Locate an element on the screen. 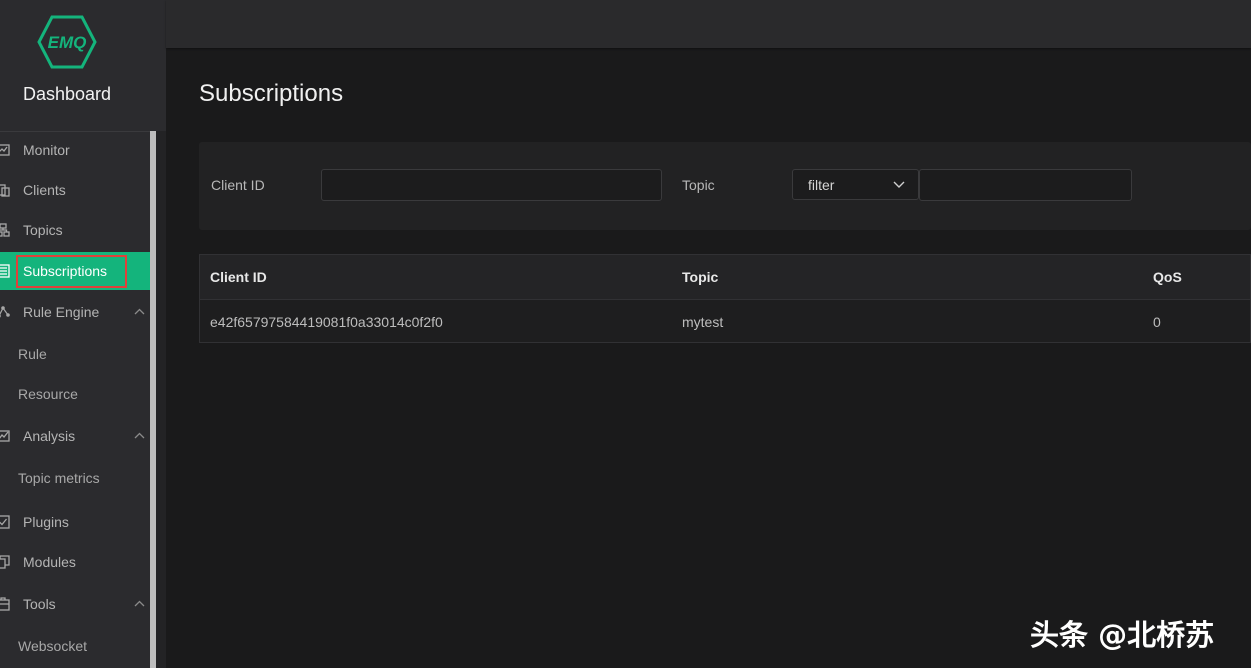  logo-text: EMQ is located at coordinates (67, 42).